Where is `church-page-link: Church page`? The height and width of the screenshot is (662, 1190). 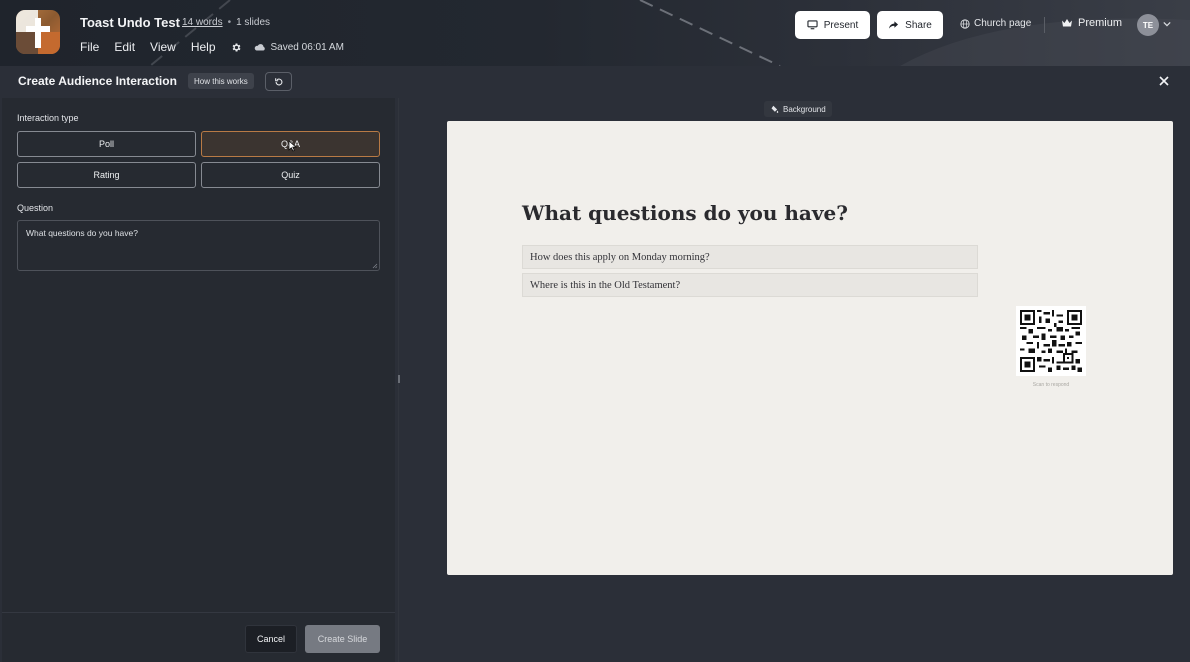
church-page-link: Church page is located at coordinates (995, 23).